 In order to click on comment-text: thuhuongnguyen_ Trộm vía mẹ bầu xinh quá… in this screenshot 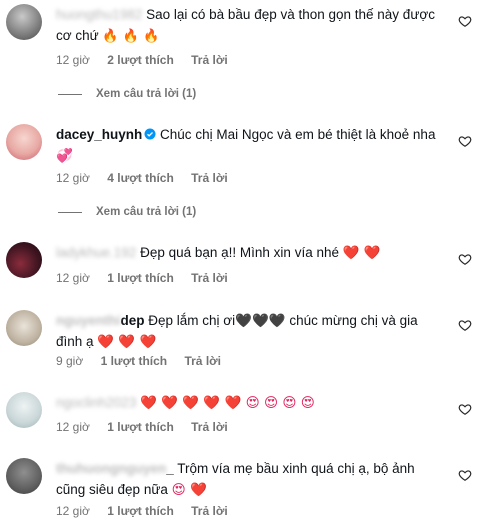, I will do `click(250, 479)`.